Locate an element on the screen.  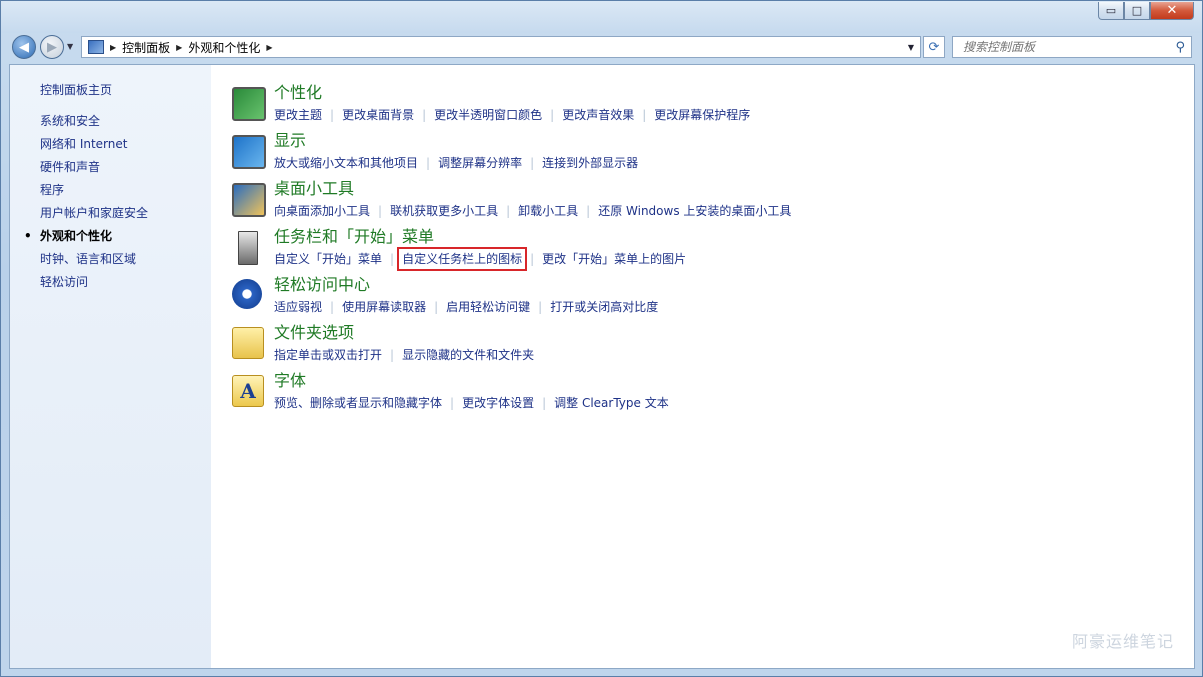
search-input is located at coordinates (1068, 47).